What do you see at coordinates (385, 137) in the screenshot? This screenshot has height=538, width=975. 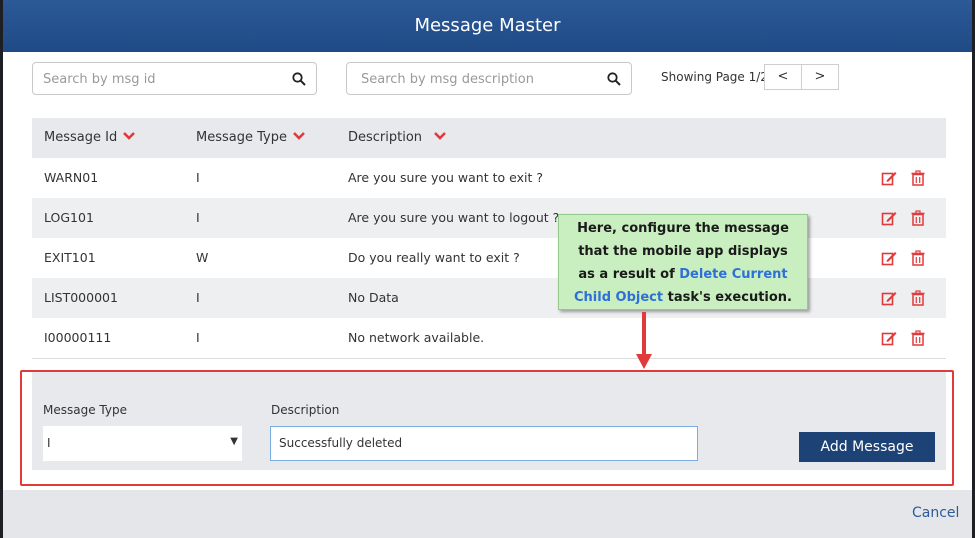 I see `column-header-label: Description` at bounding box center [385, 137].